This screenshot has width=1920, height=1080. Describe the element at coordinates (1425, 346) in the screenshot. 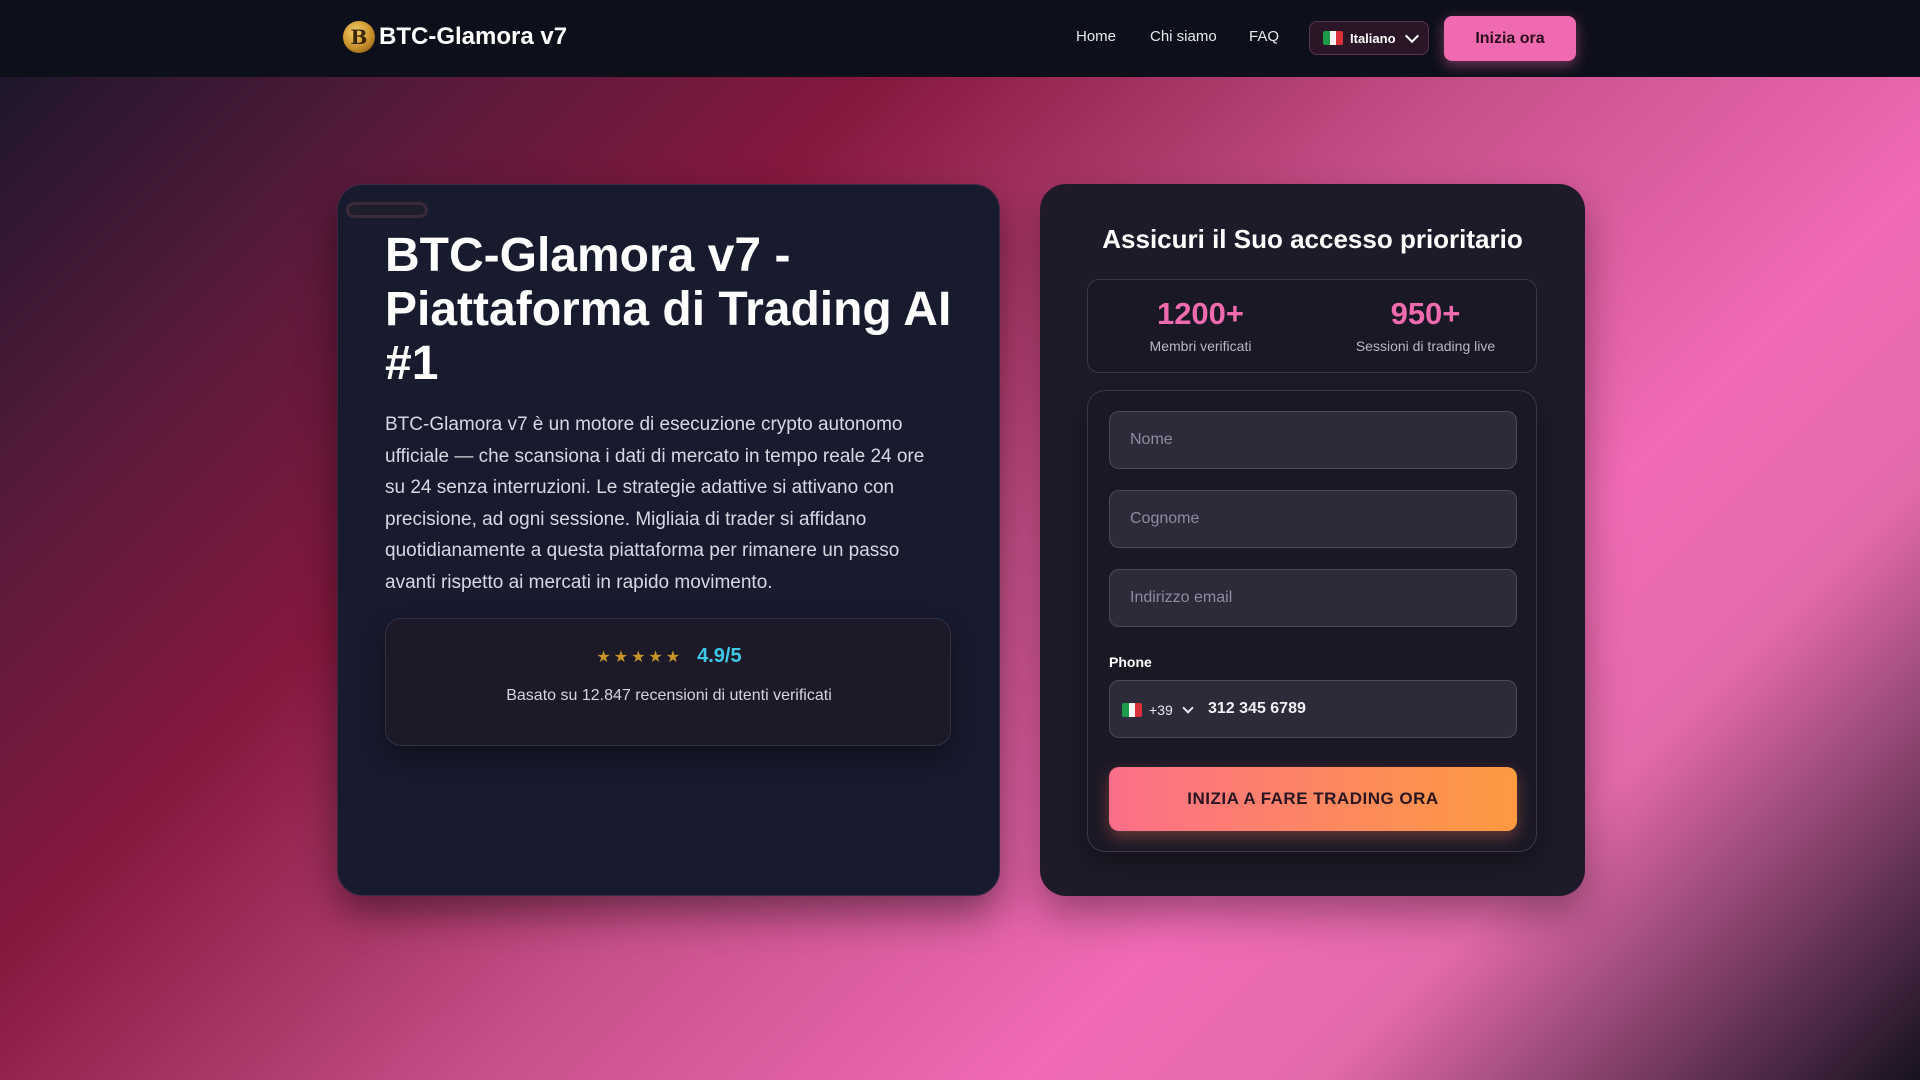

I see `stat-label: Sessioni di trading live` at that location.